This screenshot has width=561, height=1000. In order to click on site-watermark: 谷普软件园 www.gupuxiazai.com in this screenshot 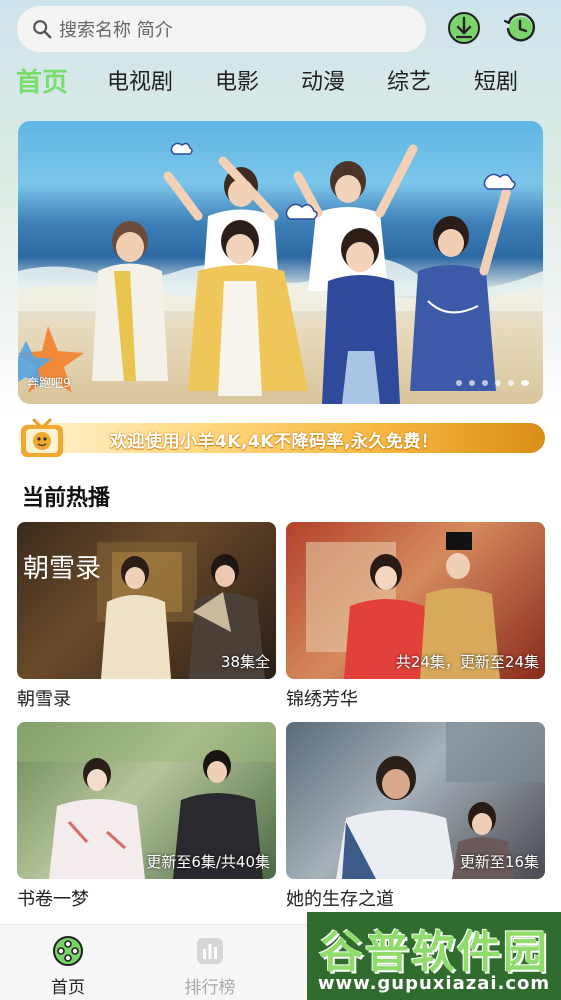, I will do `click(434, 956)`.